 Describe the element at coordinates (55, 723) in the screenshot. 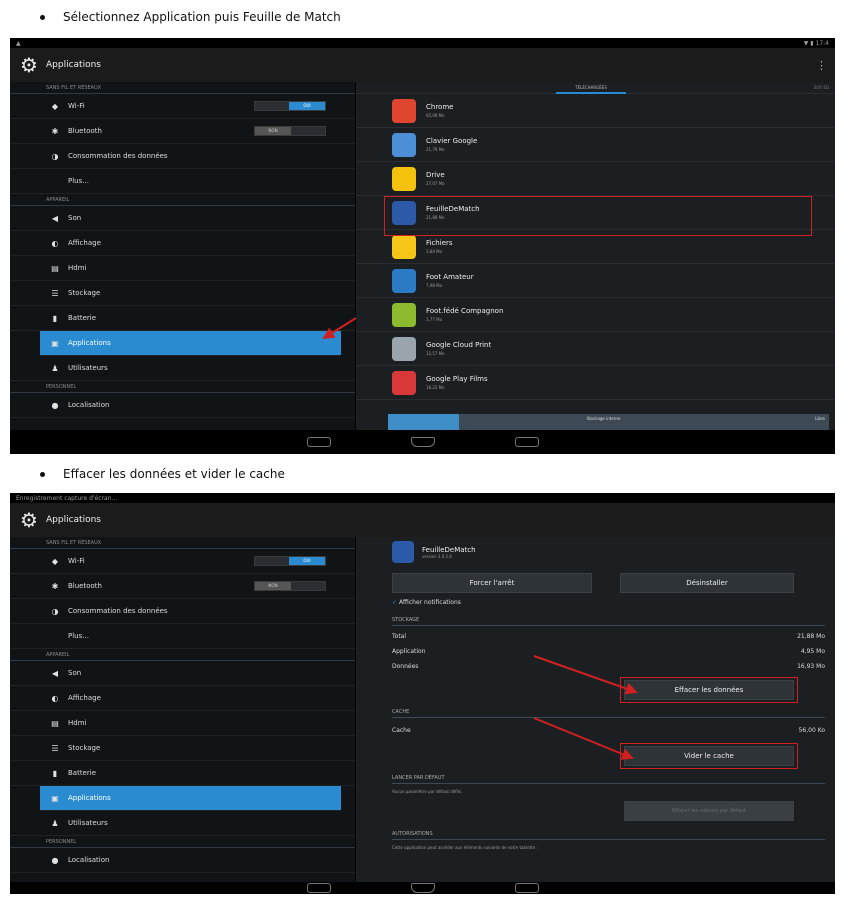

I see `hdmi-icon: ▤` at that location.